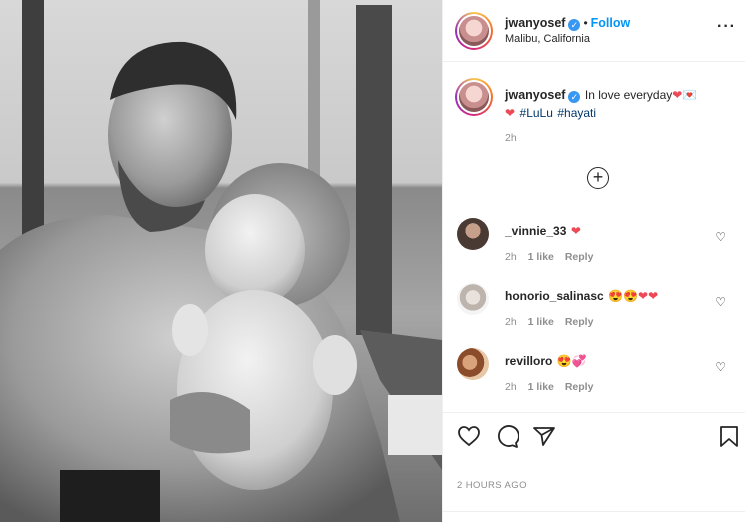  Describe the element at coordinates (594, 380) in the screenshot. I see `comment-item: revilloro 😍💞 2h 1 like Reply ♡` at that location.